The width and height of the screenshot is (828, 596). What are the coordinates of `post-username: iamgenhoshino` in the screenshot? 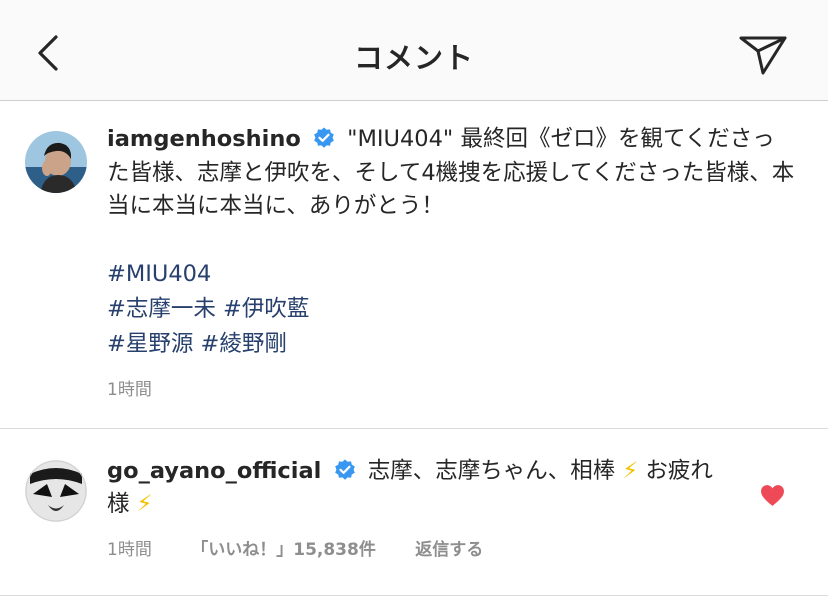 It's located at (204, 139).